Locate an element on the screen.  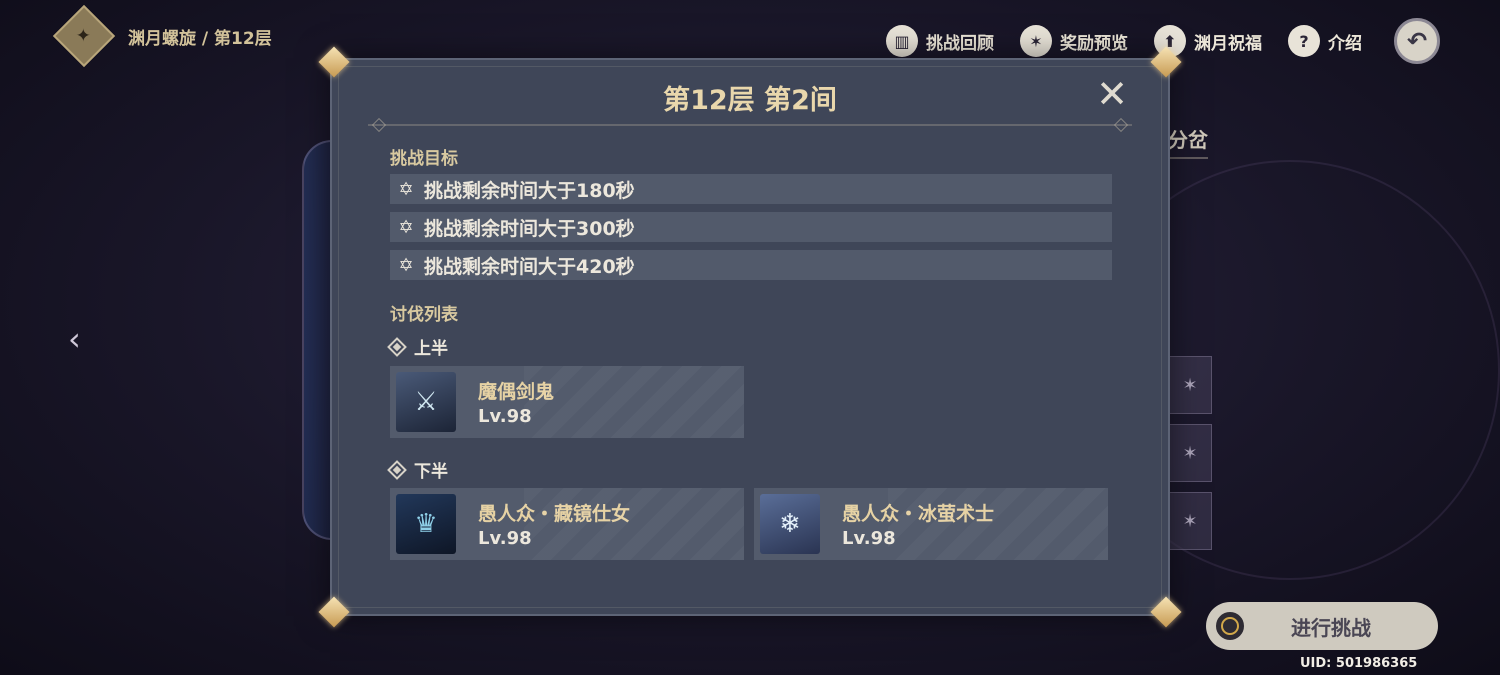
intro-button: ? 介绍 is located at coordinates (1325, 41).